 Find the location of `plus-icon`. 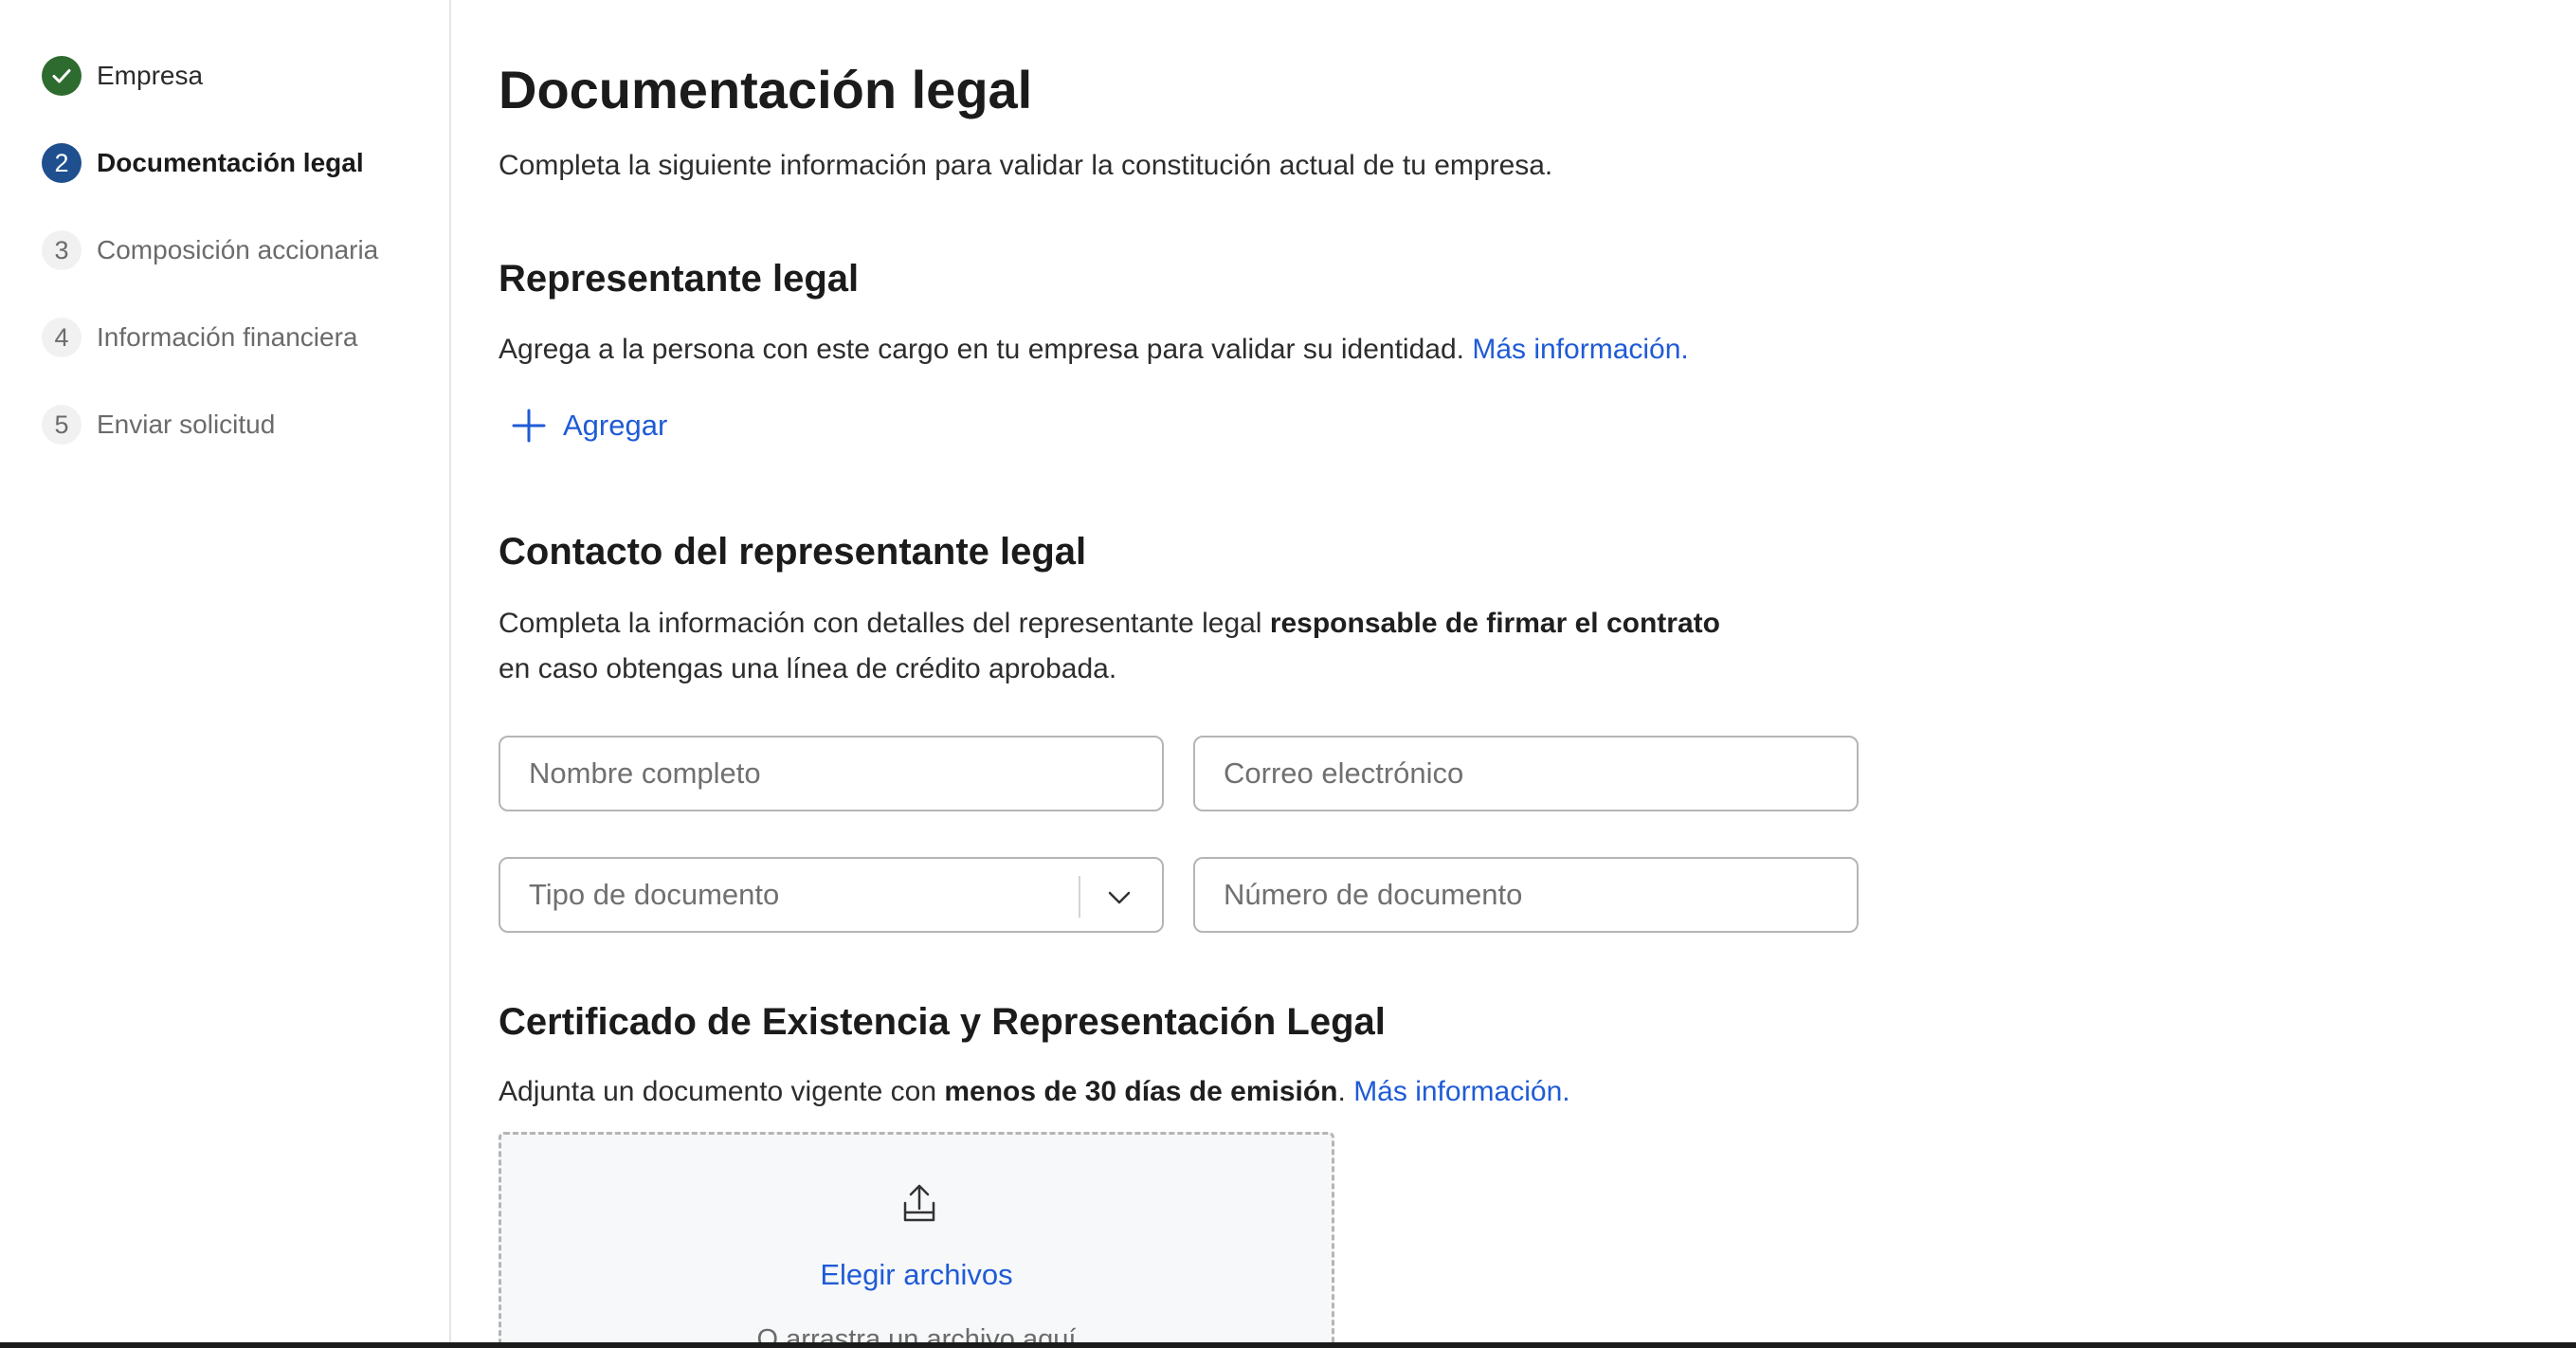

plus-icon is located at coordinates (529, 426).